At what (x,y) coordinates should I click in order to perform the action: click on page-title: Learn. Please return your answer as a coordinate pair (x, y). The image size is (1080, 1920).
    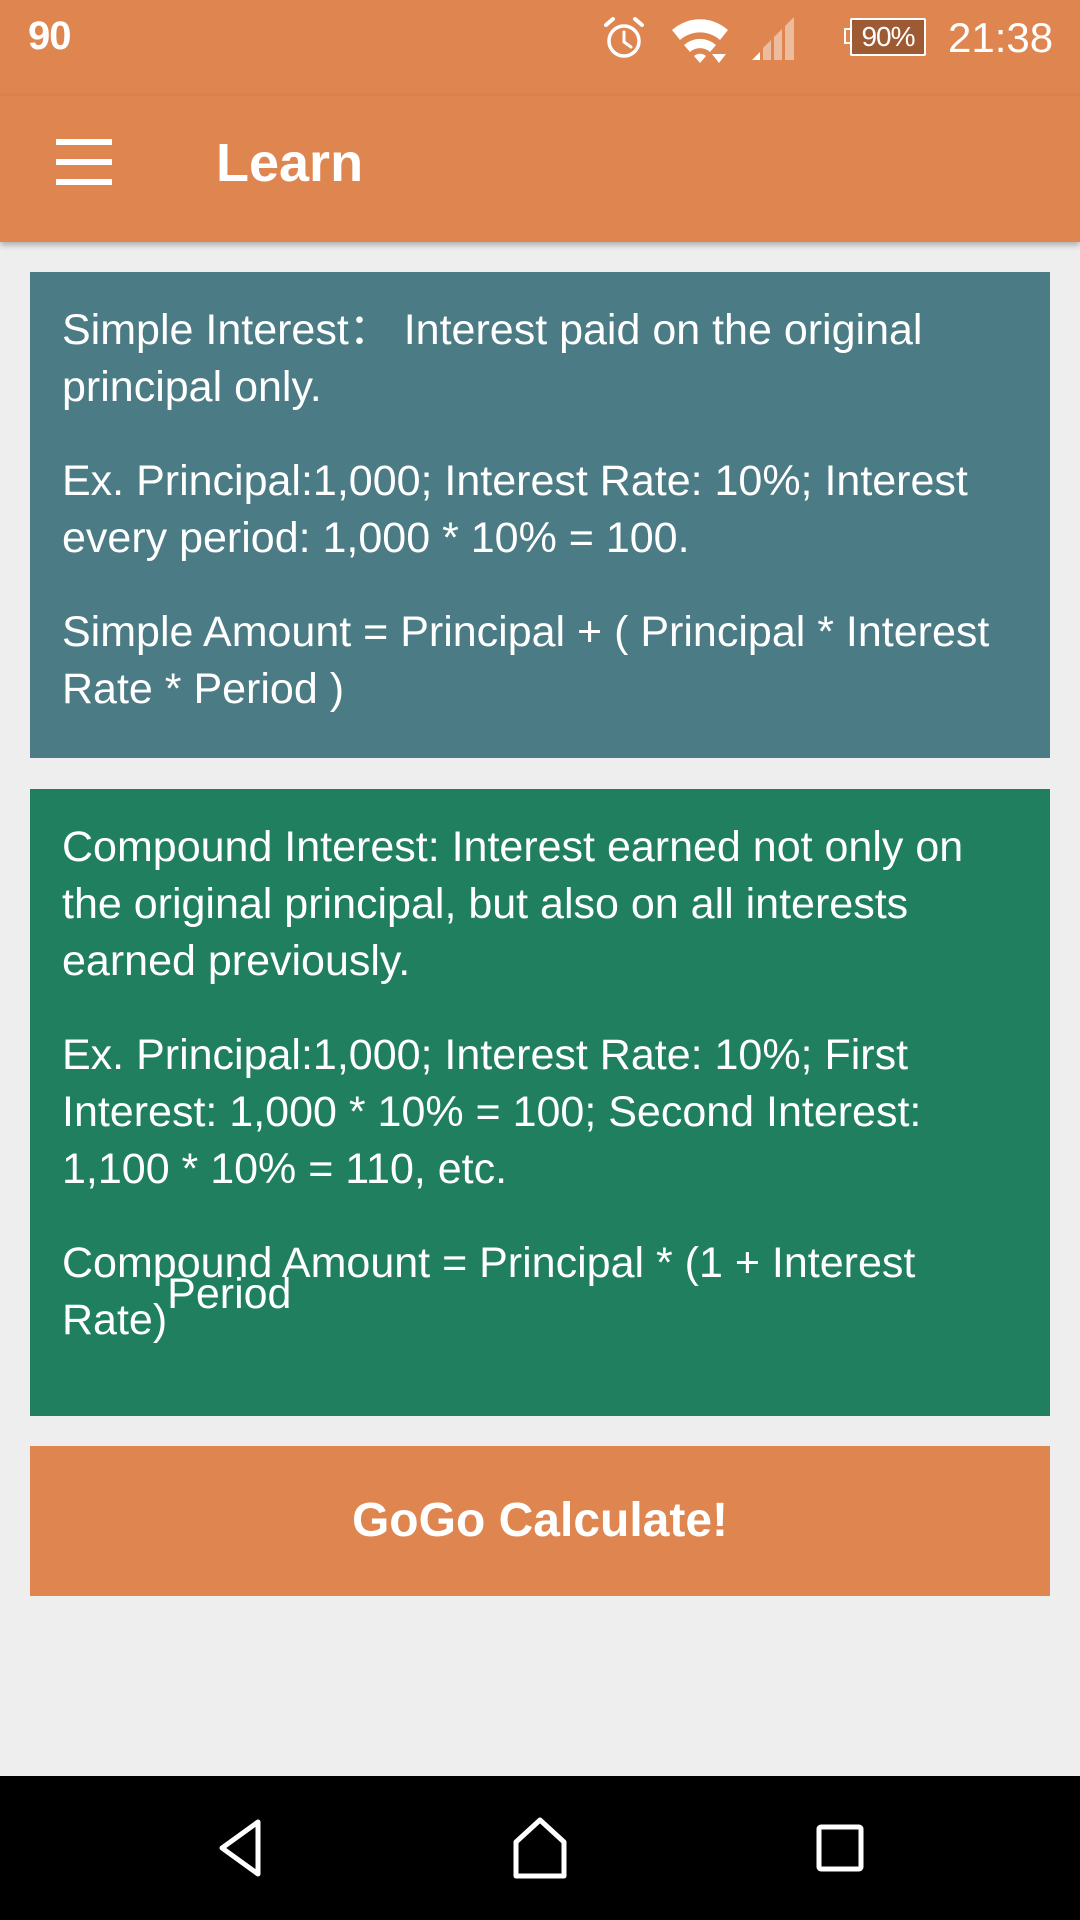
    Looking at the image, I should click on (290, 163).